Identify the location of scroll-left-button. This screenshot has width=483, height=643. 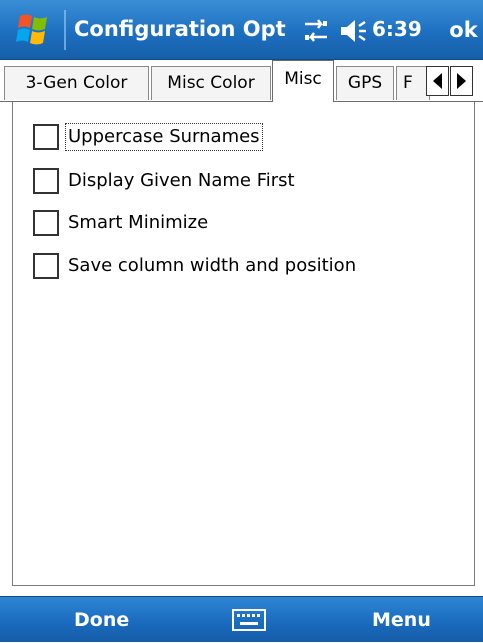
(437, 81).